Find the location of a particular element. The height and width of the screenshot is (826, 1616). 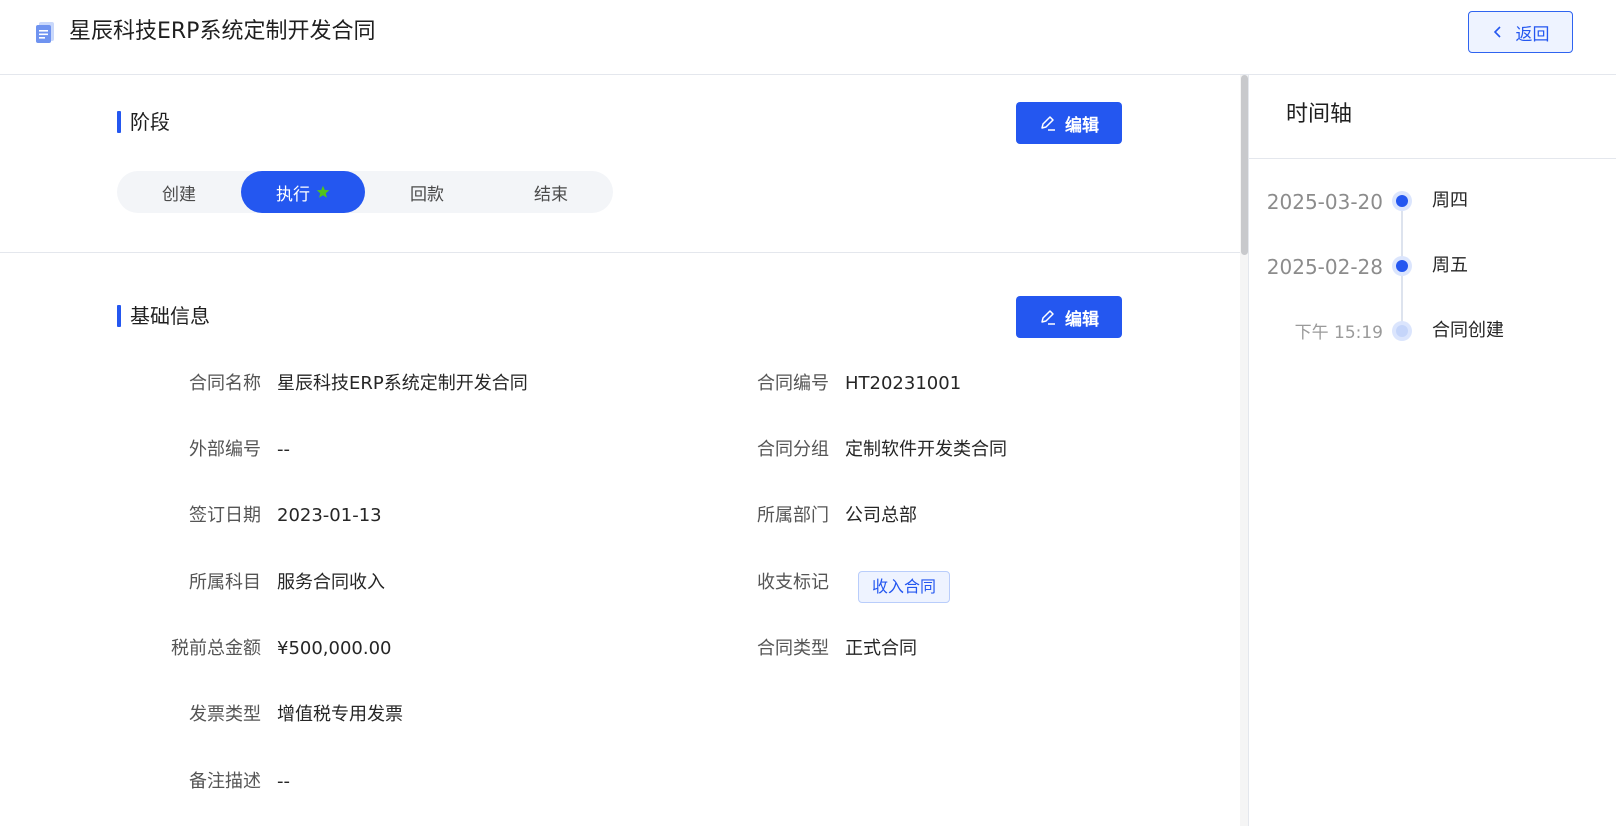

timeline-entry-text: 周四 is located at coordinates (1450, 200).